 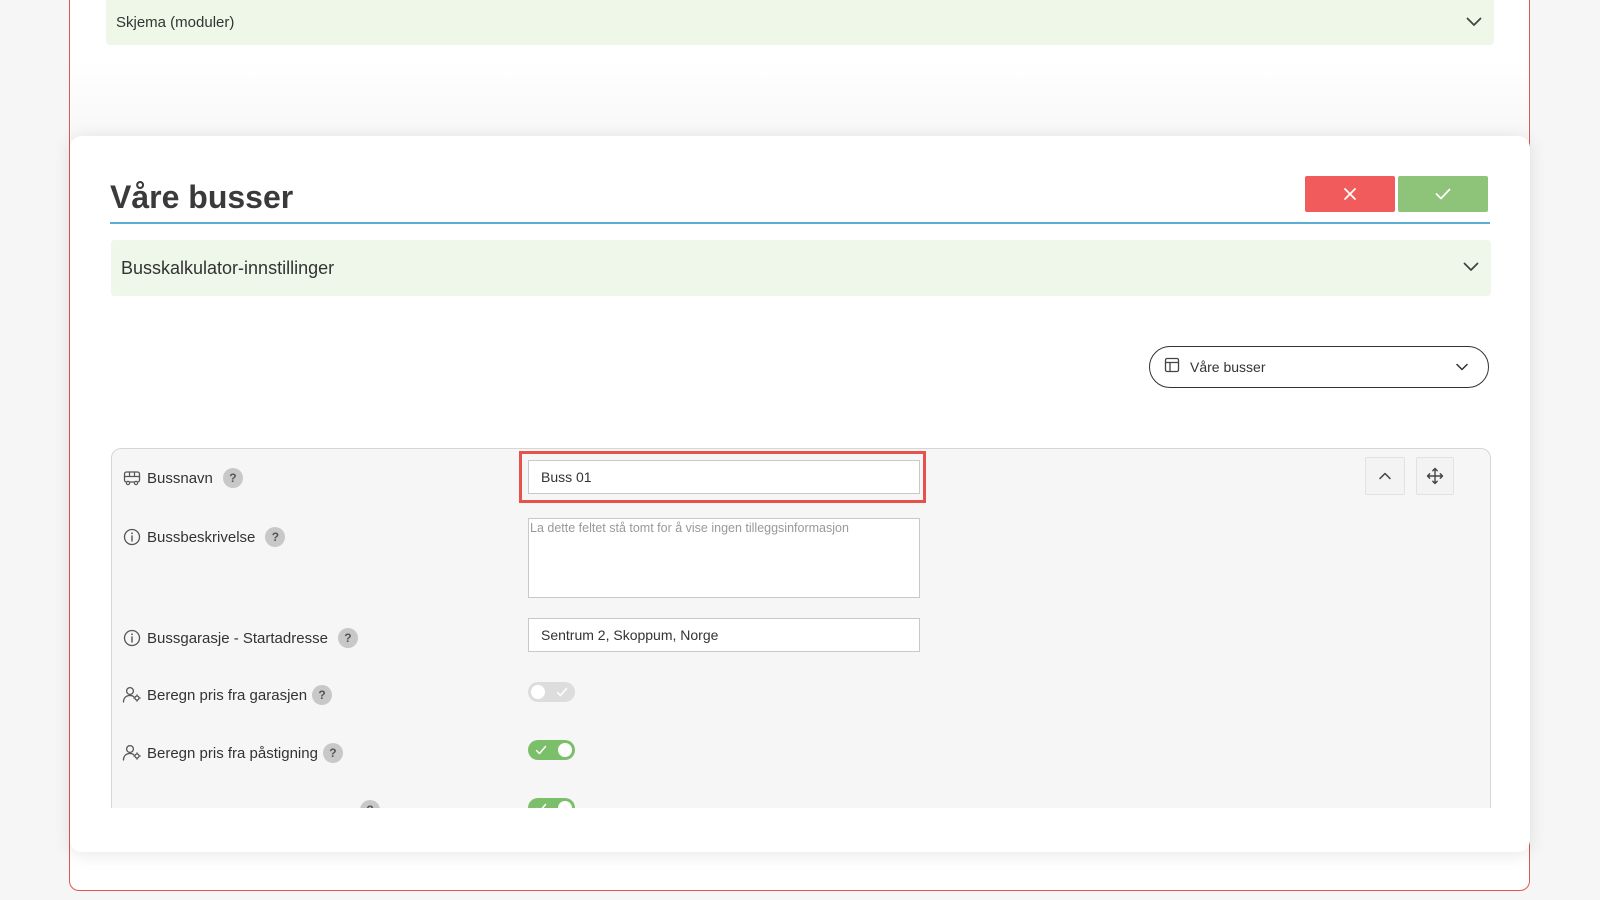 I want to click on cancel-button, so click(x=1350, y=194).